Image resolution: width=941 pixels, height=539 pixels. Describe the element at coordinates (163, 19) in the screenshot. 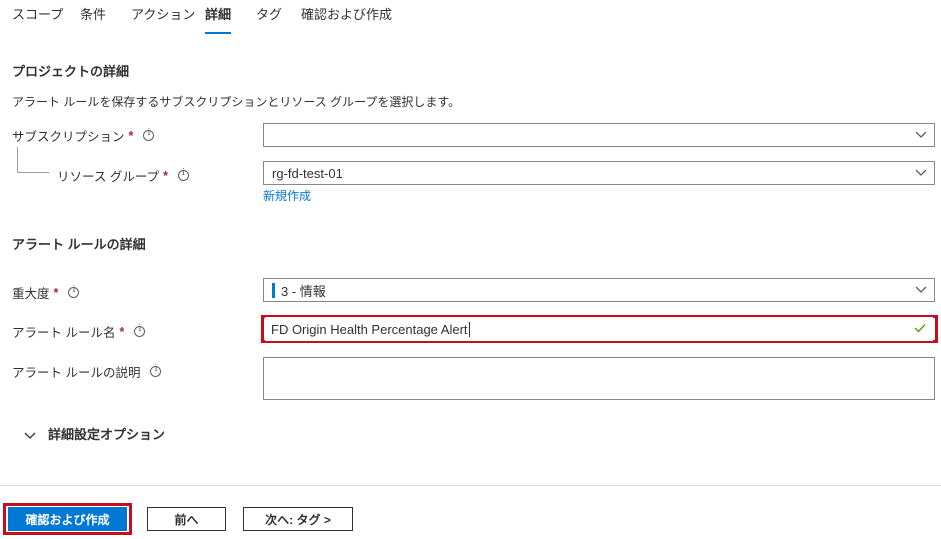

I see `tab-actions: アクション` at that location.